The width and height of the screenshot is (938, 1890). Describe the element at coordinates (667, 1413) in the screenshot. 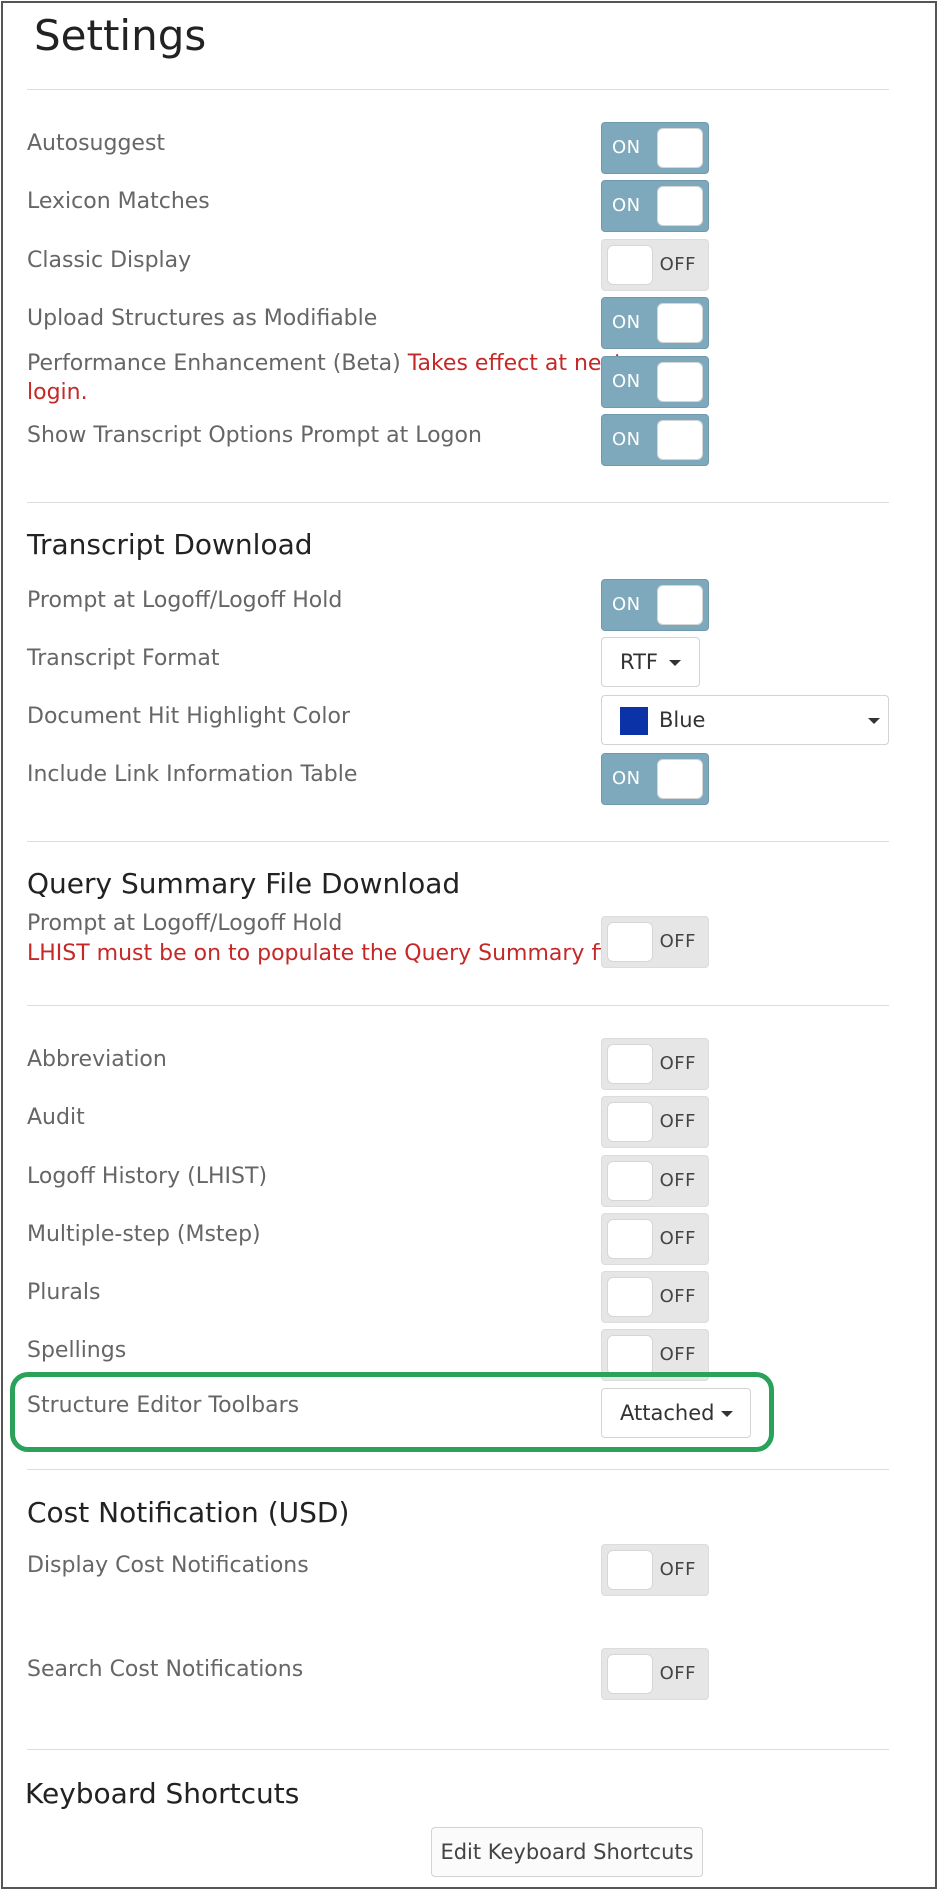

I see `dropdown-value: Attached` at that location.